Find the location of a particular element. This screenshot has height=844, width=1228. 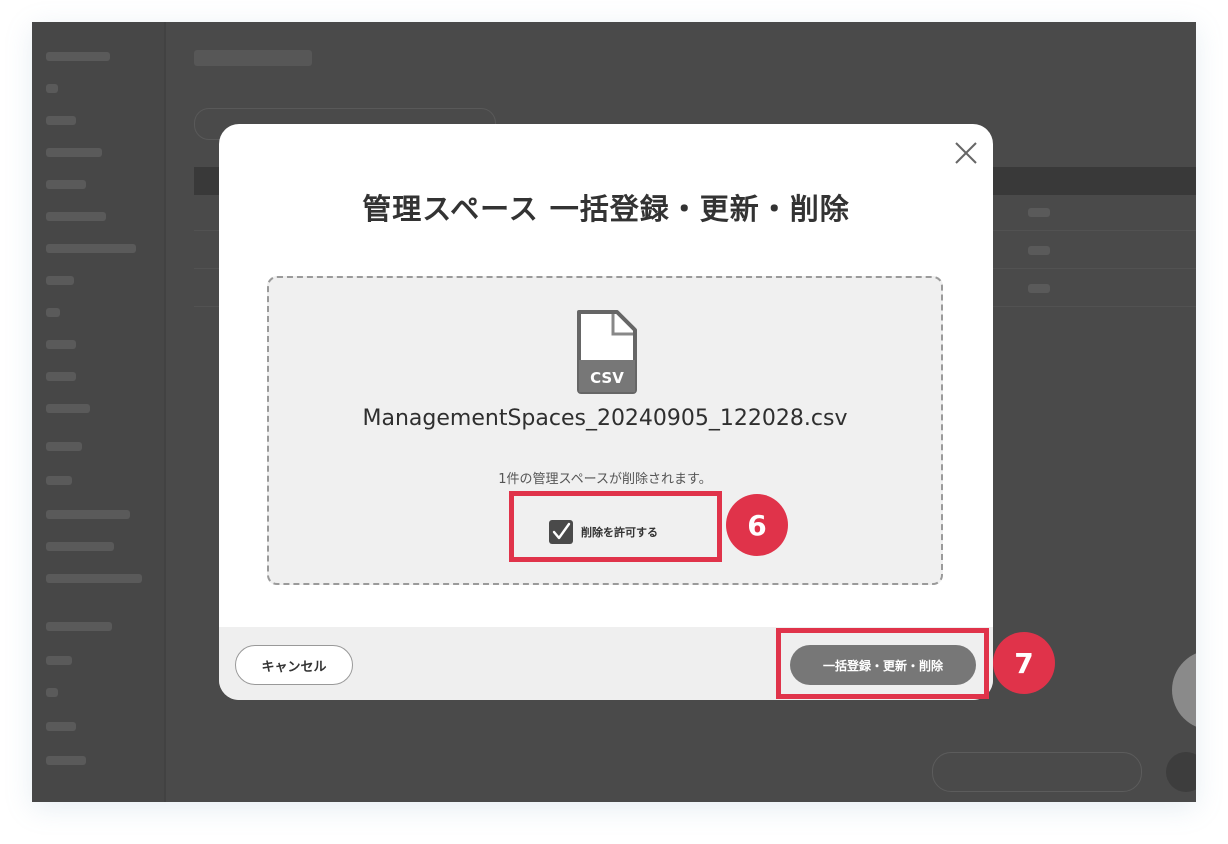

csv-file-icon: CSV is located at coordinates (607, 352).